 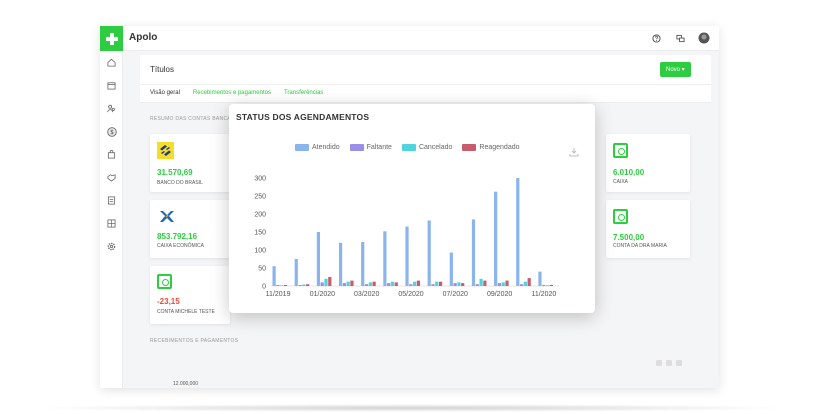 I want to click on grid-icon, so click(x=111, y=223).